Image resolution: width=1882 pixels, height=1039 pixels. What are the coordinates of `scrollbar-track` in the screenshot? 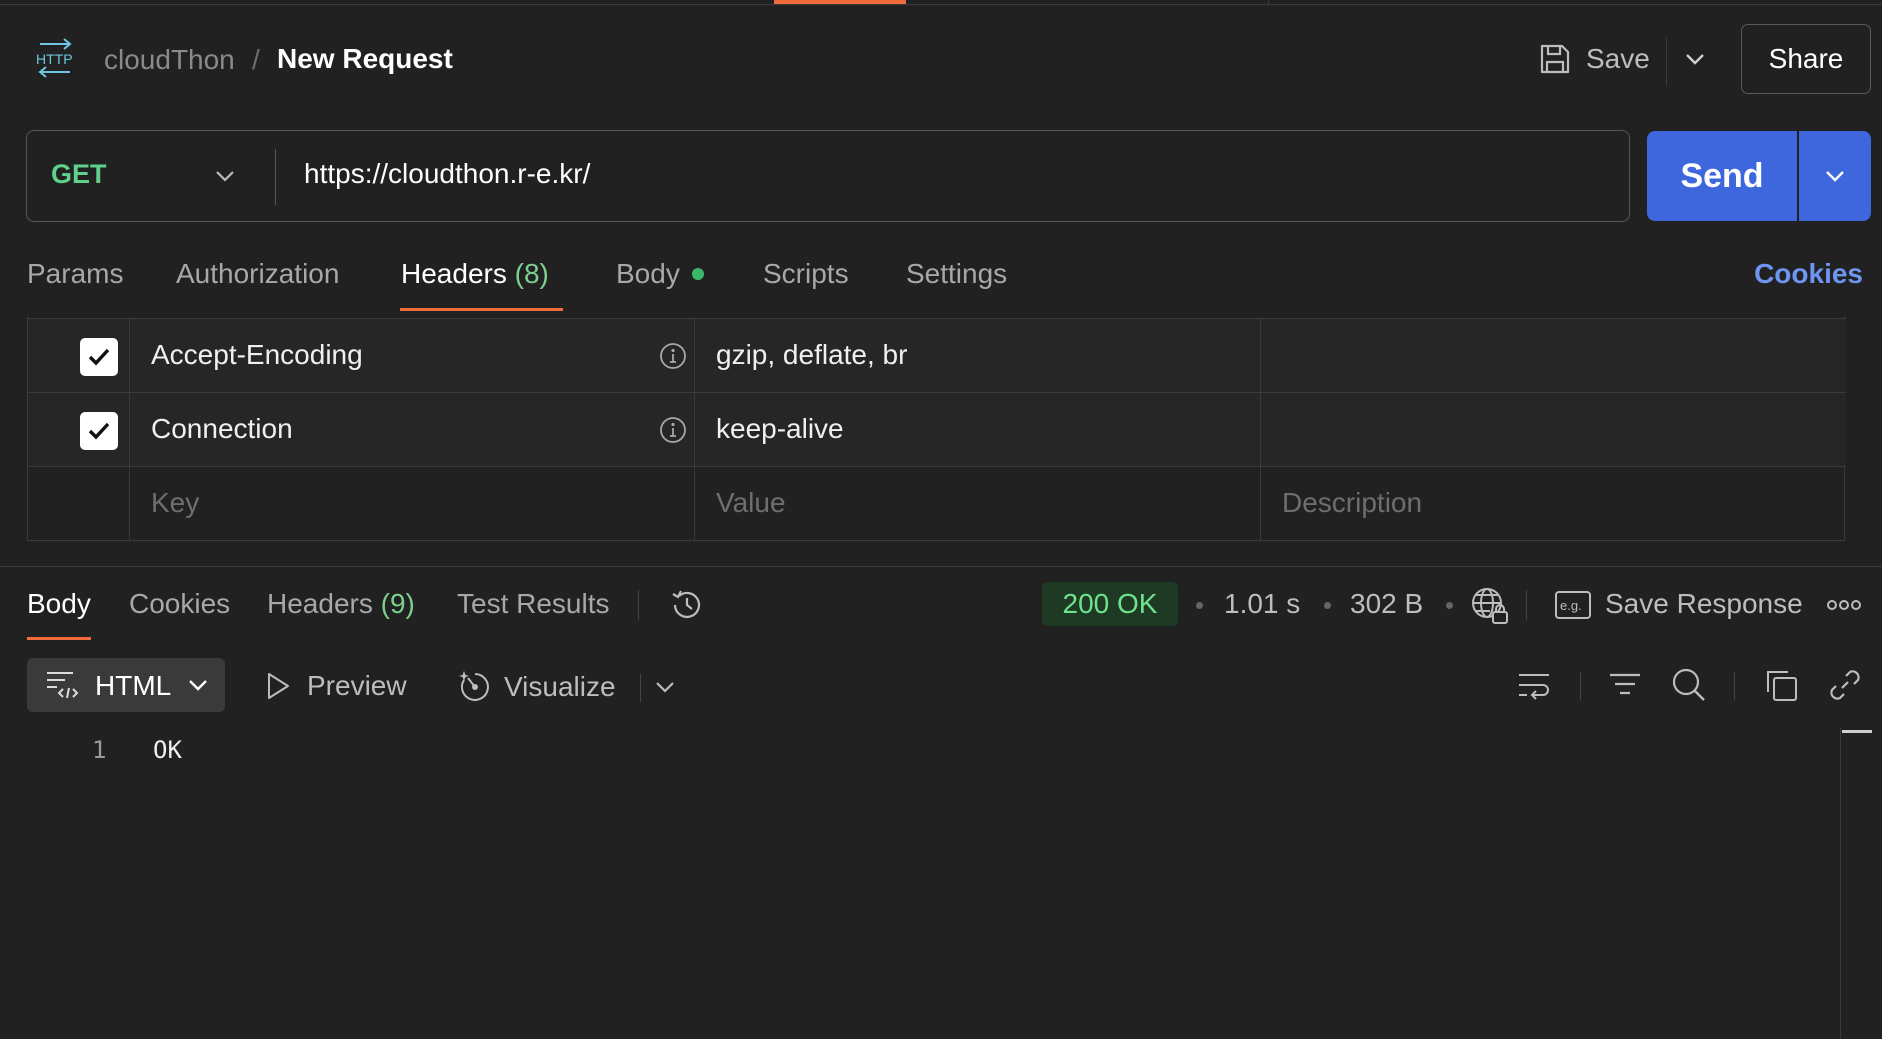 It's located at (1840, 883).